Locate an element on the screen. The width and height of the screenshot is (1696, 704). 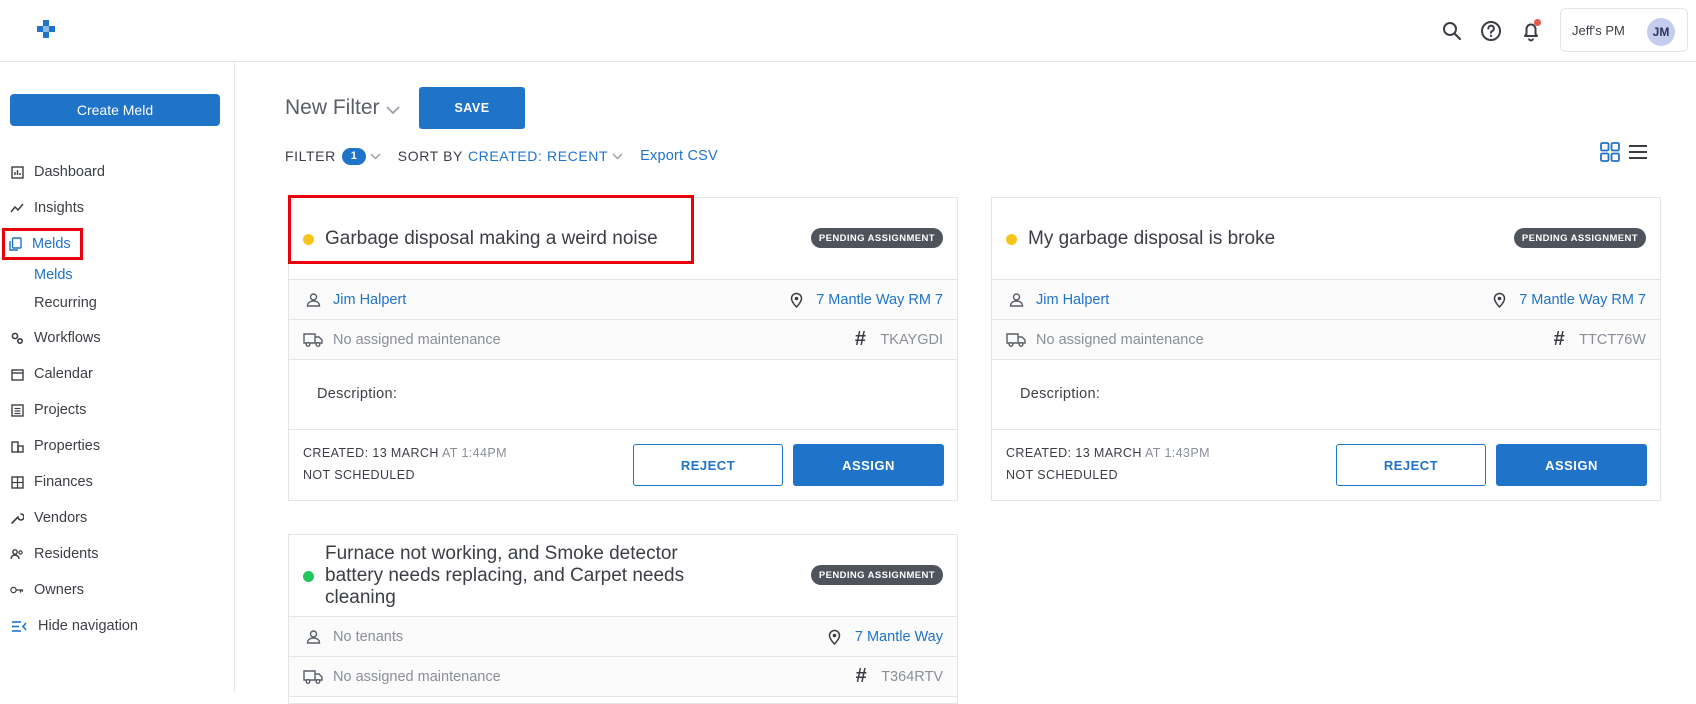
list-view-icon is located at coordinates (1638, 152).